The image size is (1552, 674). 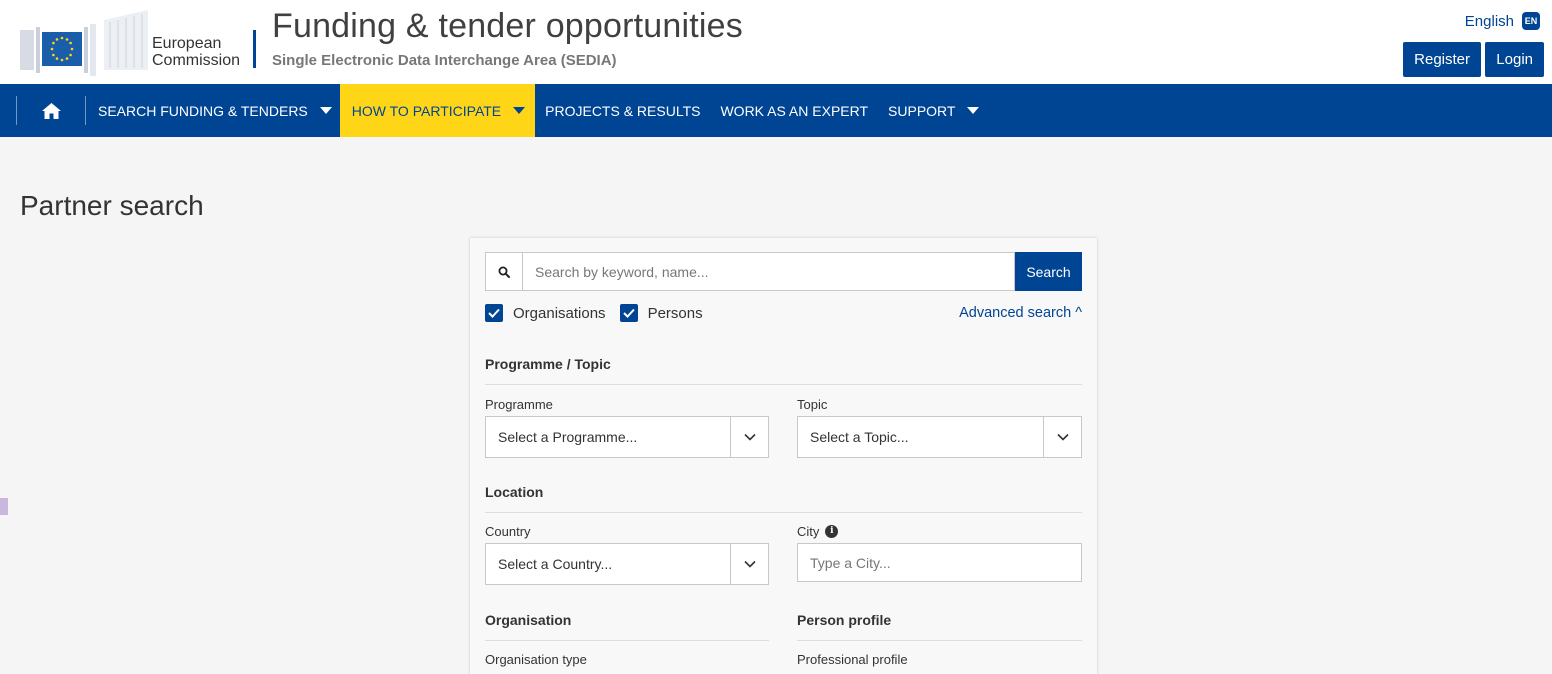 I want to click on country-label: Country, so click(x=508, y=531).